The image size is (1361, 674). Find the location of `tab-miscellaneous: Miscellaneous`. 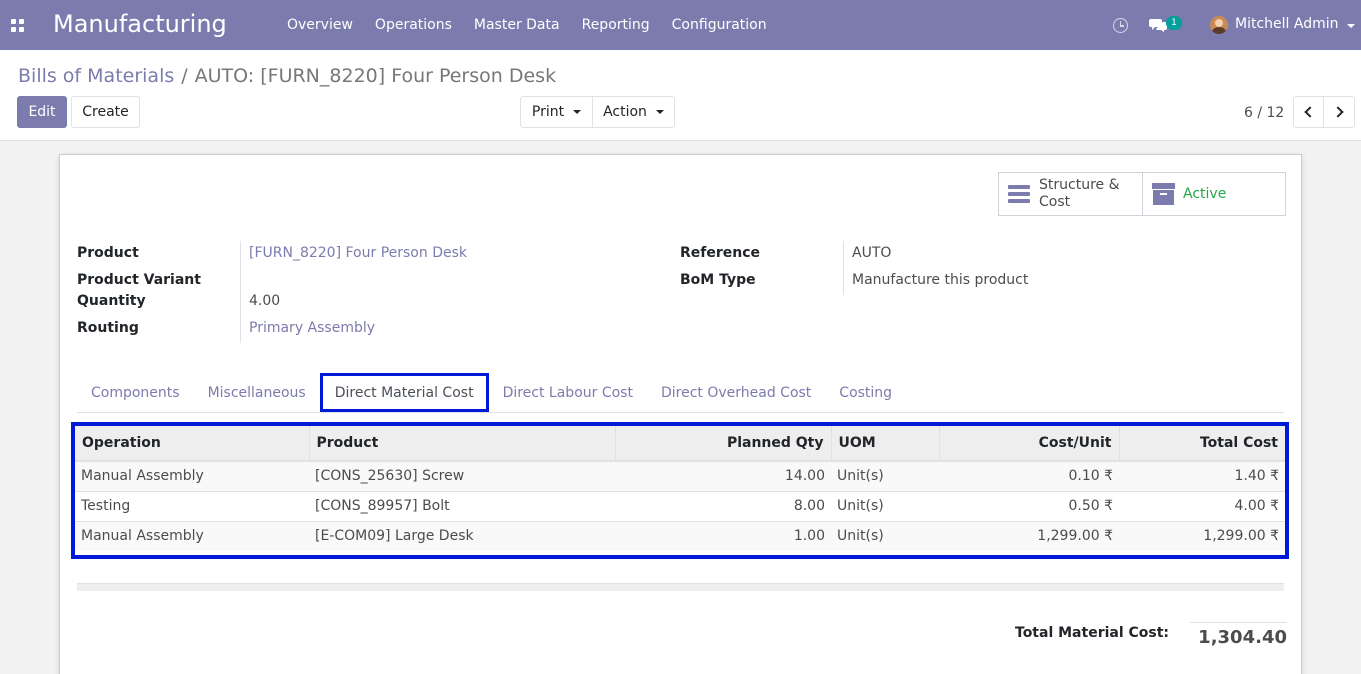

tab-miscellaneous: Miscellaneous is located at coordinates (257, 392).